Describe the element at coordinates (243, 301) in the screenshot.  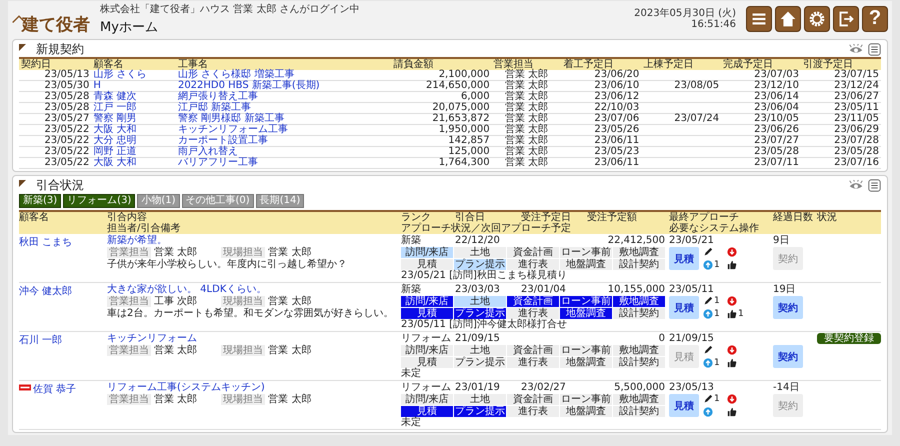
I see `role-label: 現場担当` at that location.